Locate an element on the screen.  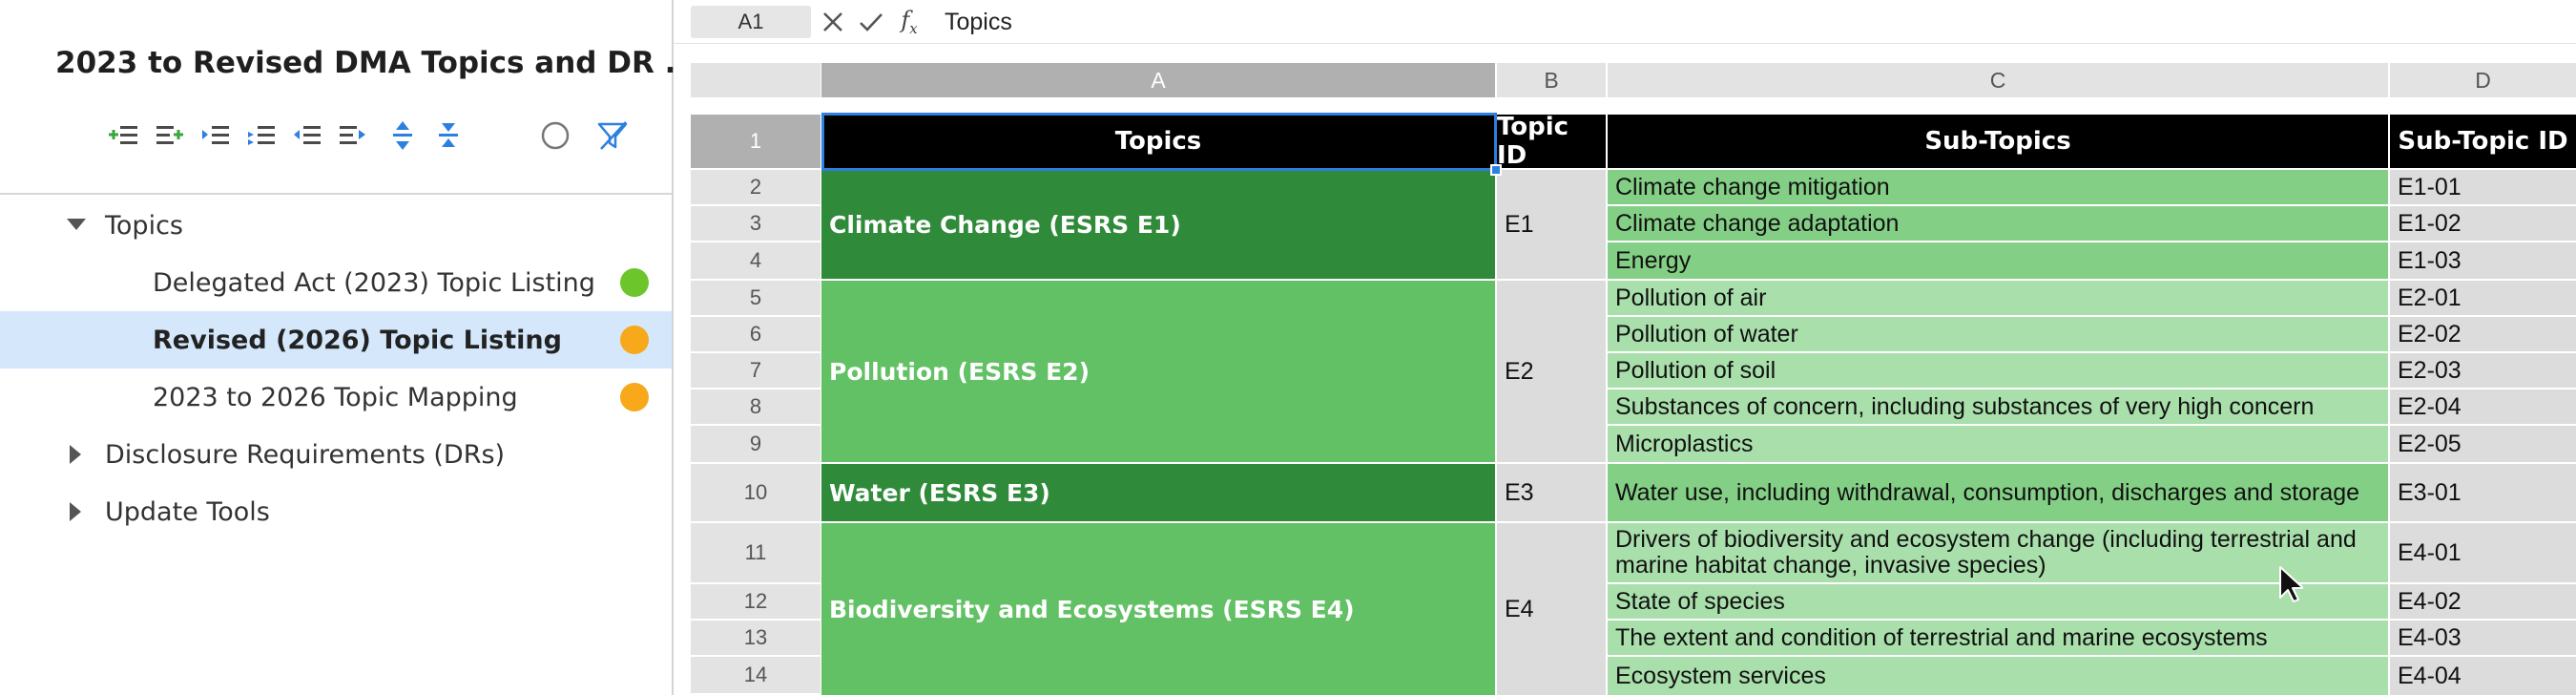
tree-label: 2023 to 2026 Topic Mapping is located at coordinates (335, 397).